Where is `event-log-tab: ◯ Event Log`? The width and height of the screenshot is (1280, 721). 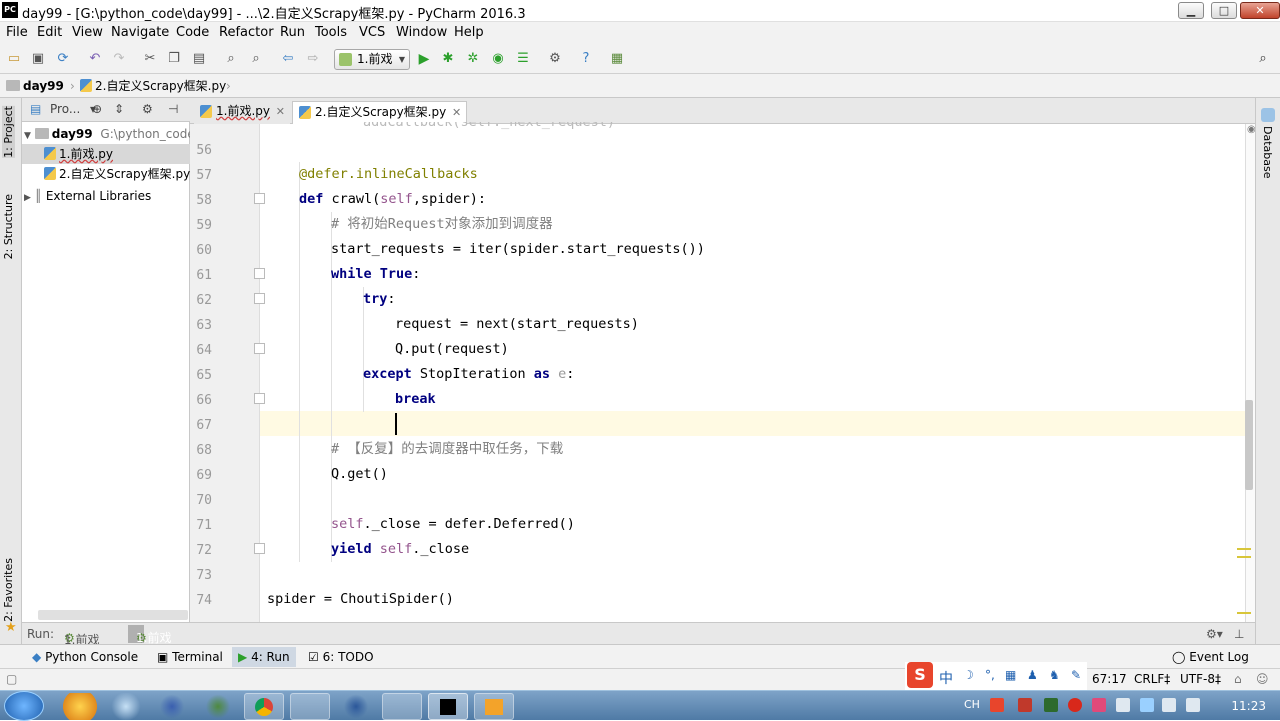
event-log-tab: ◯ Event Log is located at coordinates (1210, 658).